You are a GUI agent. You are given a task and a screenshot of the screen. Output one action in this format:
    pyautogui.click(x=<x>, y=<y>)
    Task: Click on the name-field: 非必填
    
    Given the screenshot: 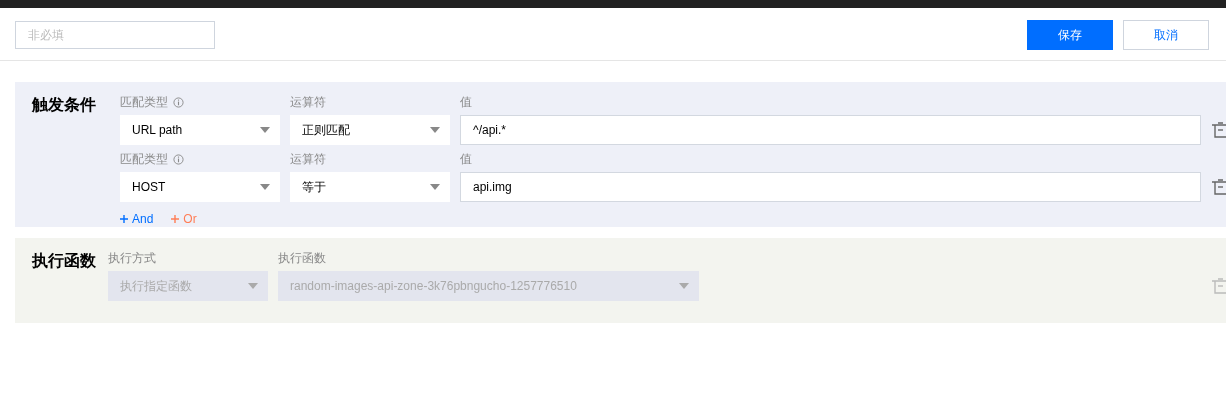 What is the action you would take?
    pyautogui.click(x=115, y=35)
    